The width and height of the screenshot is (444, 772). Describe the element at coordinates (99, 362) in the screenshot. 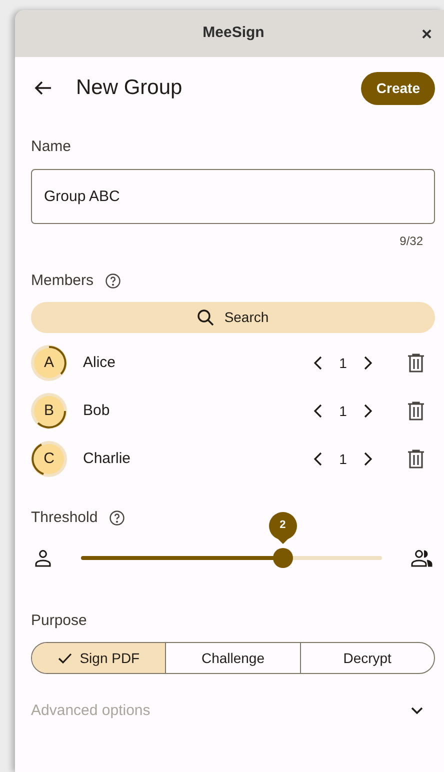

I see `member-name: Alice` at that location.